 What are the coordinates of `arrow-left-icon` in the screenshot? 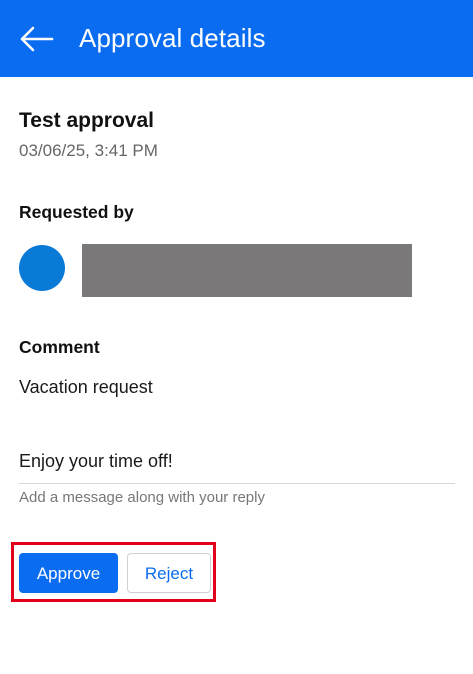 It's located at (37, 39).